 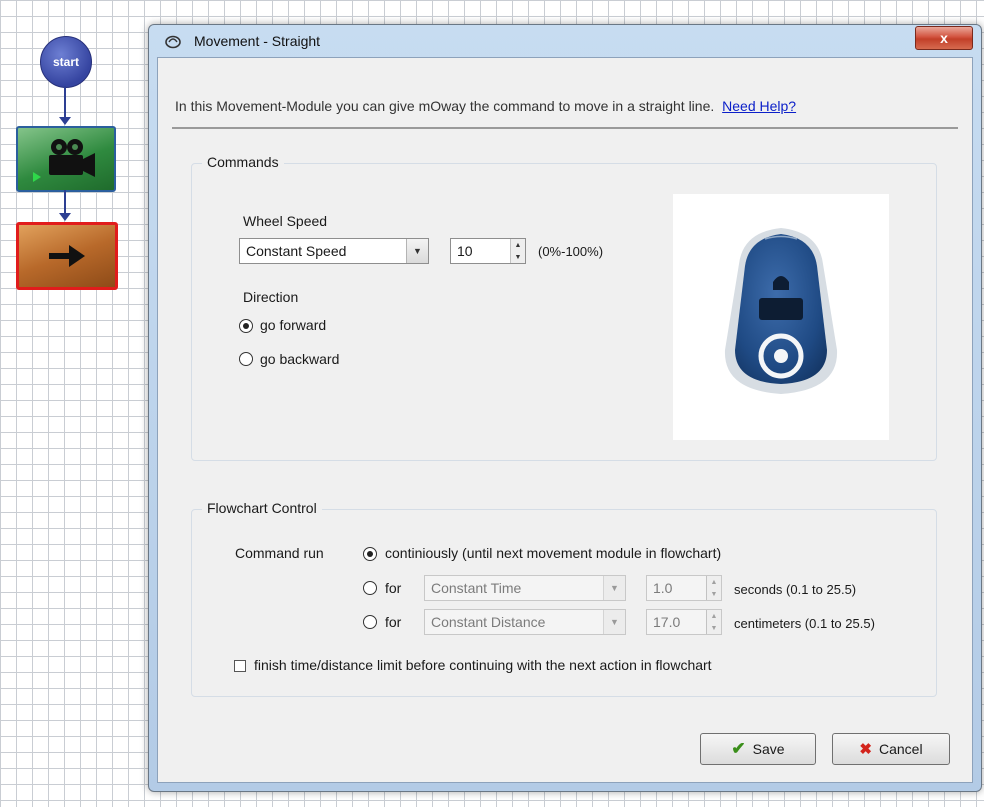 What do you see at coordinates (768, 749) in the screenshot?
I see `save-label: Save` at bounding box center [768, 749].